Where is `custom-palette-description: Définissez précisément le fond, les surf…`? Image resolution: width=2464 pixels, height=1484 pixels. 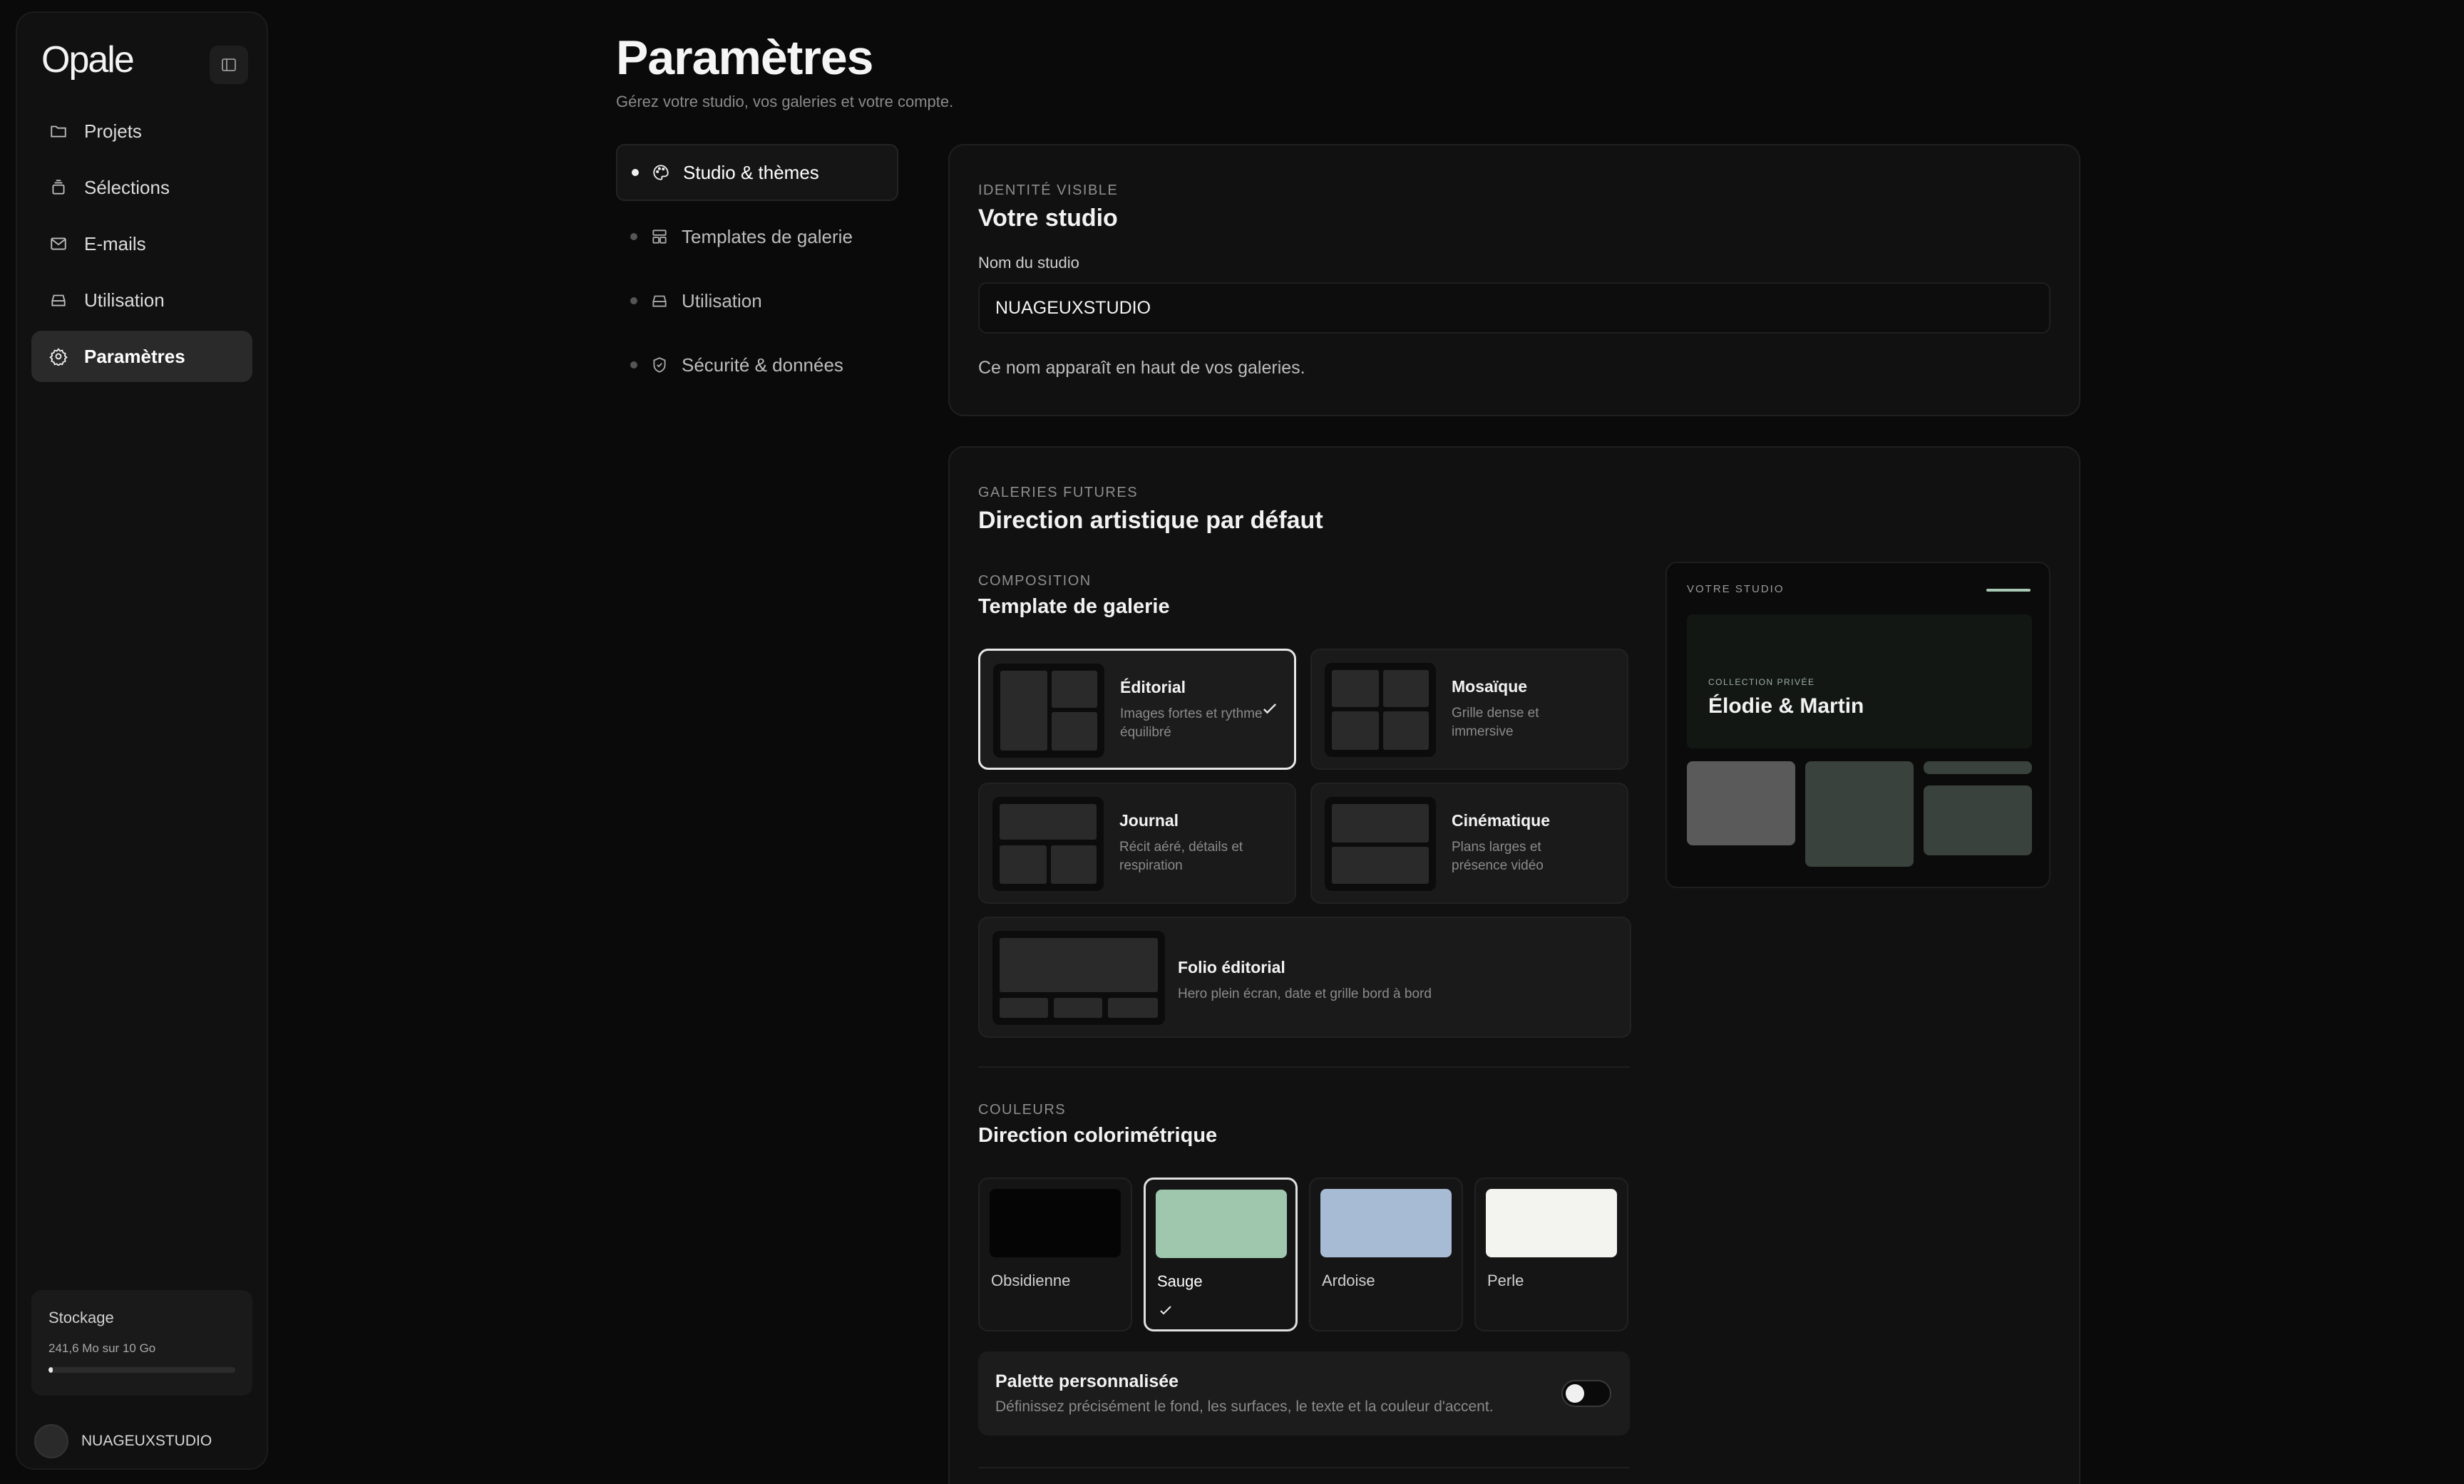 custom-palette-description: Définissez précisément le fond, les surf… is located at coordinates (1244, 1406).